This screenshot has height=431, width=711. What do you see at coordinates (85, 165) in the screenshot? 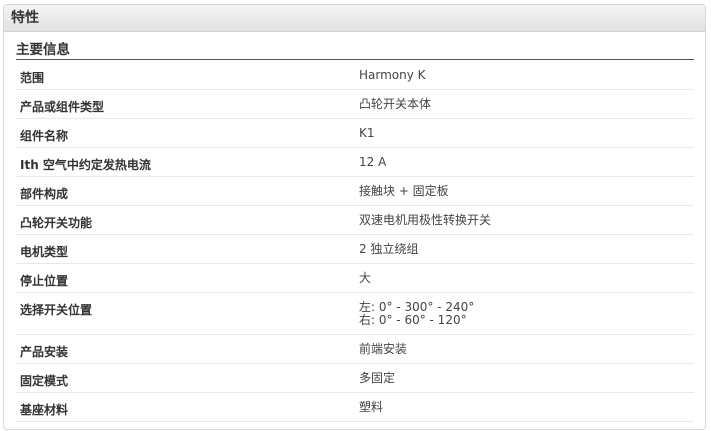
I see `row-label: Ith 空气中约定发热电流` at bounding box center [85, 165].